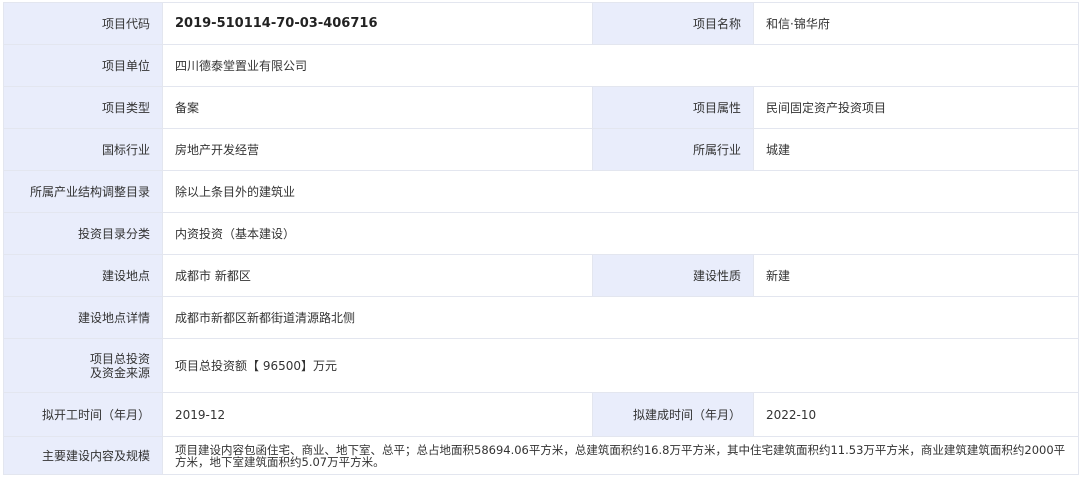 The width and height of the screenshot is (1080, 483). What do you see at coordinates (83, 365) in the screenshot?
I see `total-investment-label: 项目总投资 及资金来源` at bounding box center [83, 365].